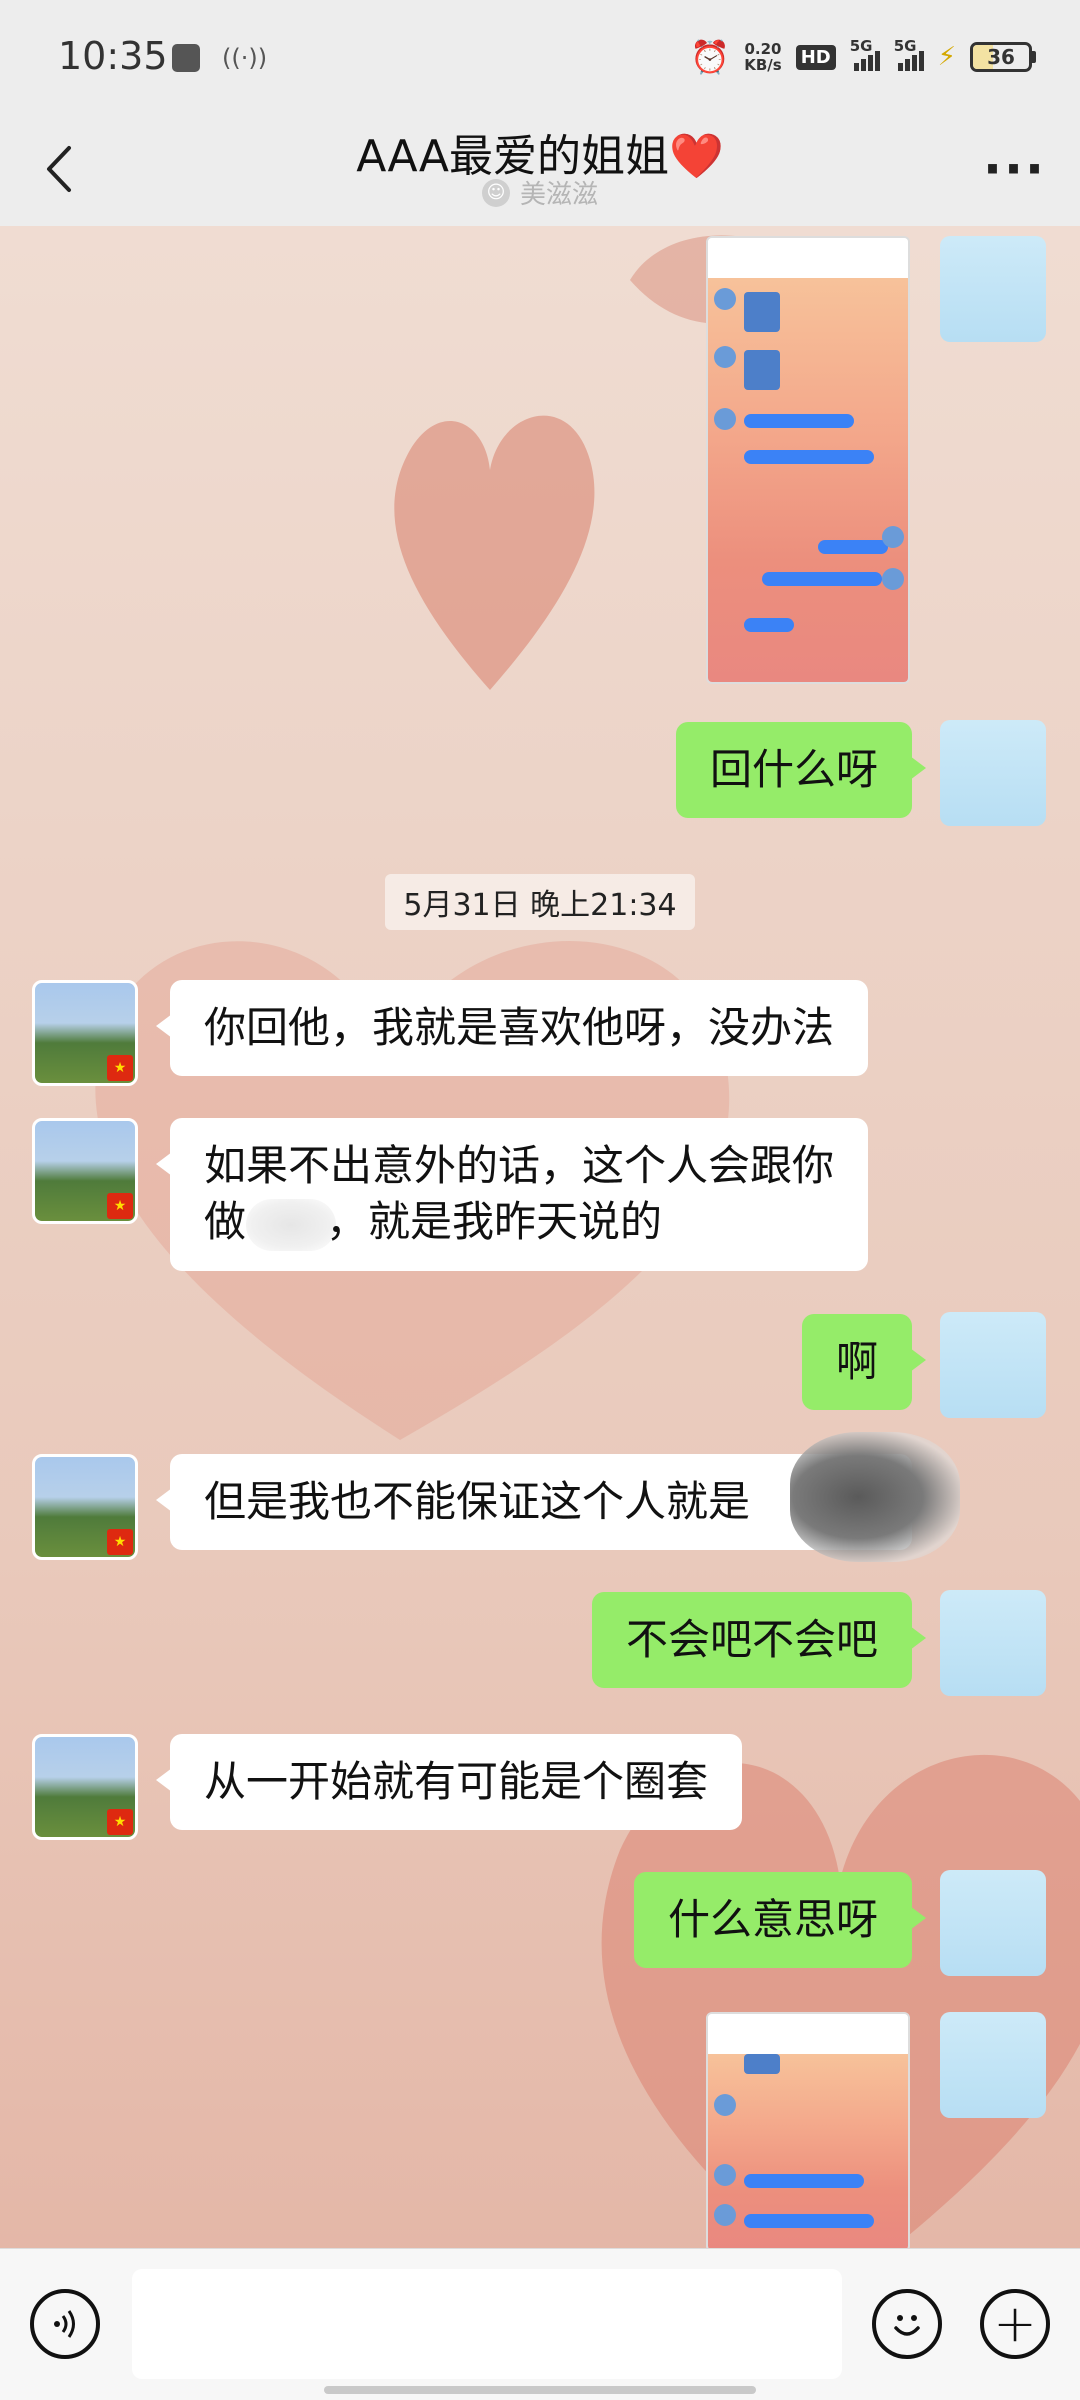 This screenshot has height=2400, width=1080. What do you see at coordinates (875, 1497) in the screenshot?
I see `redacted-scribble` at bounding box center [875, 1497].